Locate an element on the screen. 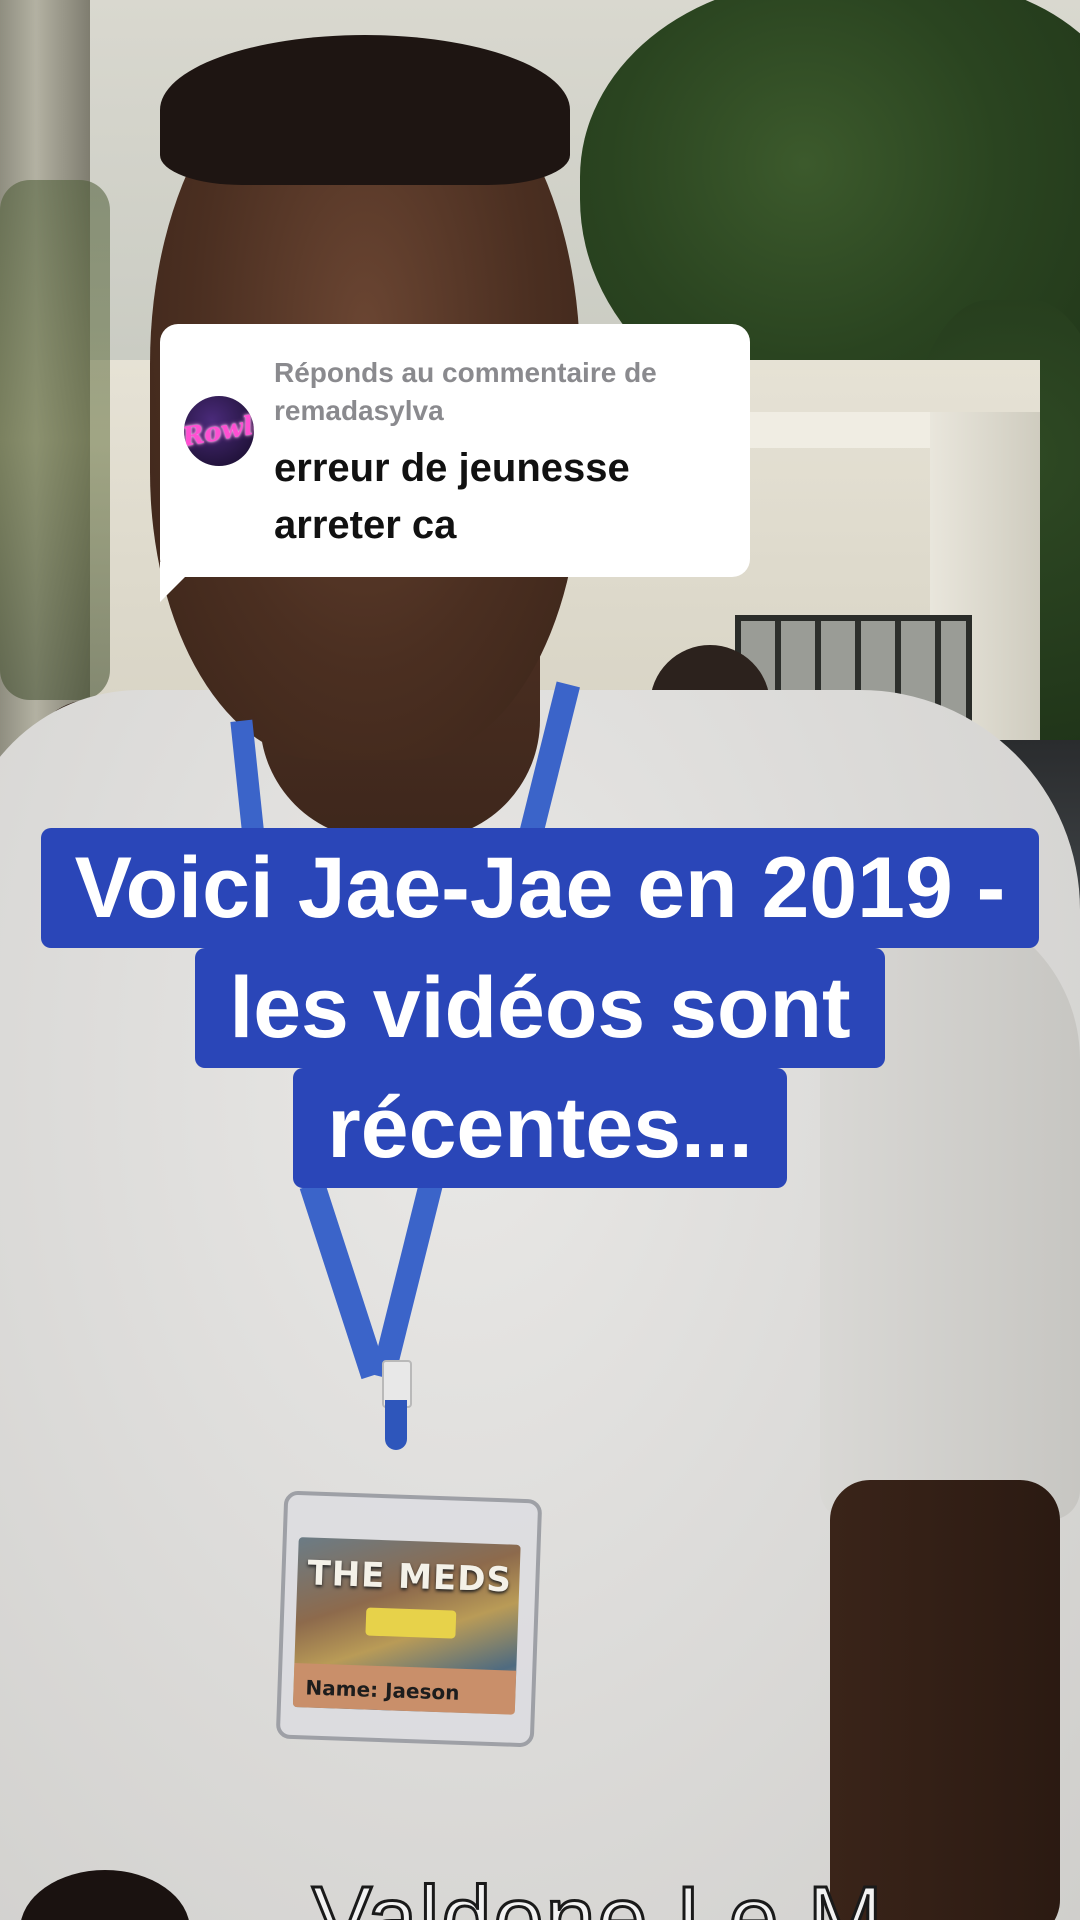 The width and height of the screenshot is (1080, 1920). caption-line-1: Voici Jae-Jae en 2019 - is located at coordinates (540, 888).